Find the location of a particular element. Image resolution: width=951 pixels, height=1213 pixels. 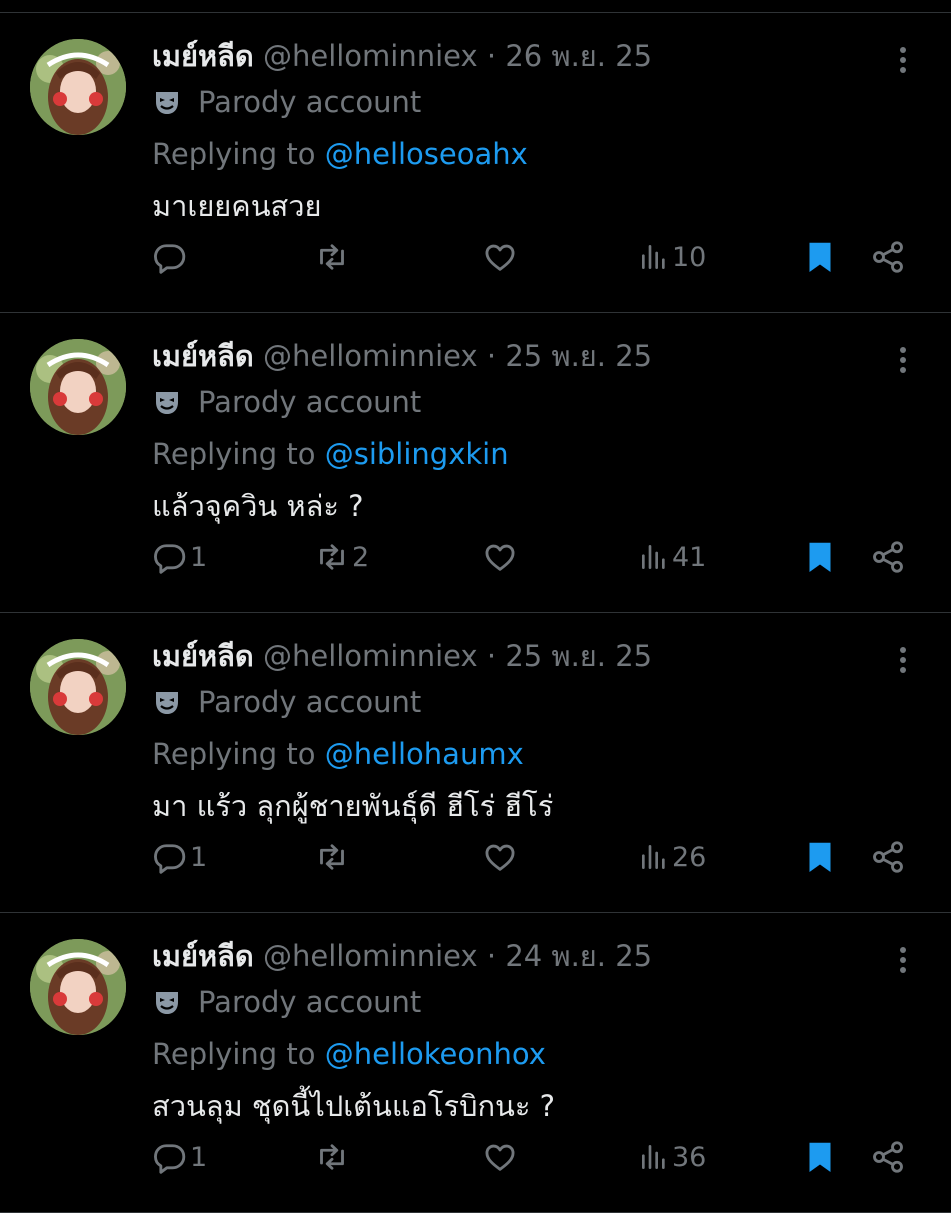

replying-to-user-link: @hellokeonhox is located at coordinates (435, 1054).